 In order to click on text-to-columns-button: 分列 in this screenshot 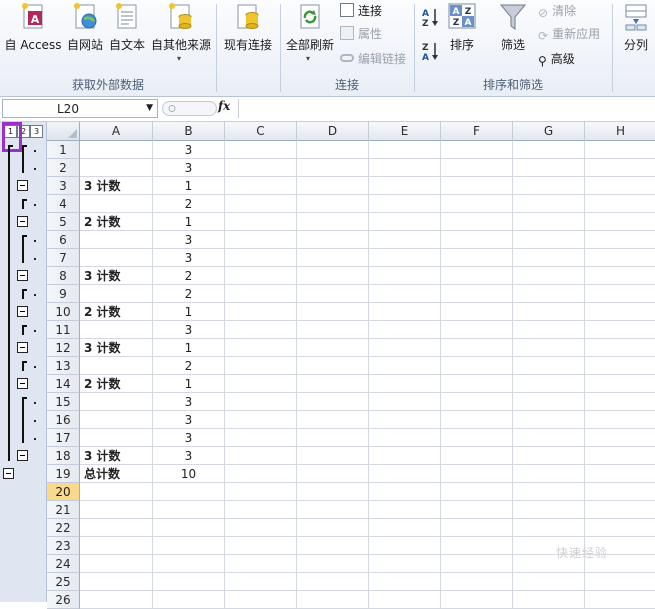, I will do `click(635, 37)`.